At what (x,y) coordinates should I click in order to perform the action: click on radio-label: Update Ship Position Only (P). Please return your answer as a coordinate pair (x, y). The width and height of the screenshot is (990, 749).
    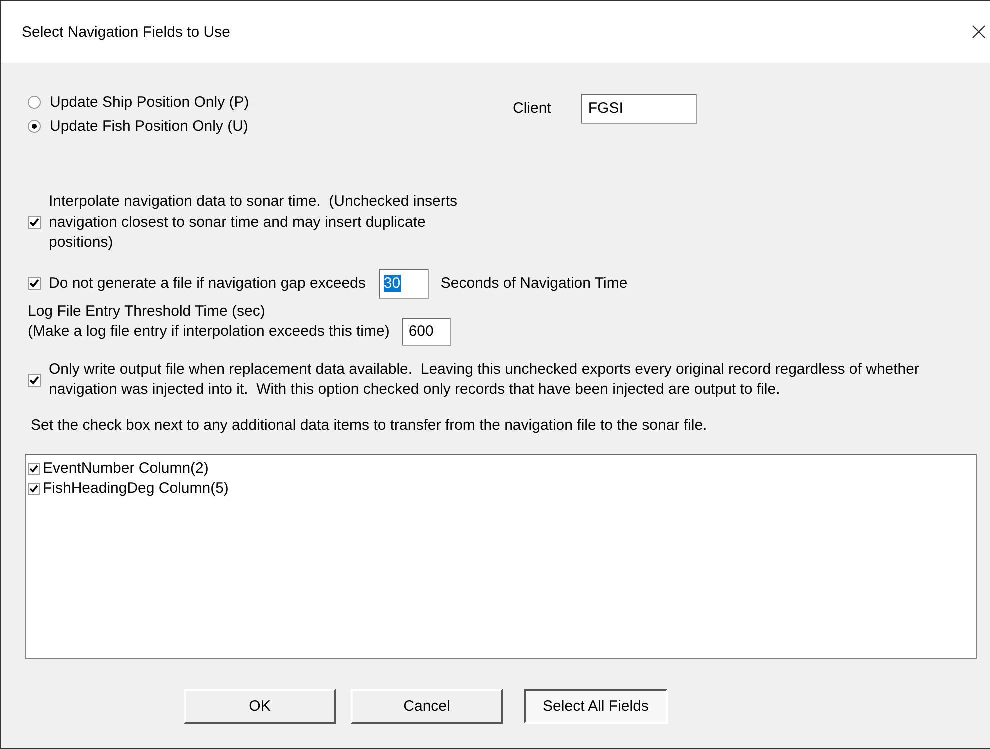
    Looking at the image, I should click on (150, 102).